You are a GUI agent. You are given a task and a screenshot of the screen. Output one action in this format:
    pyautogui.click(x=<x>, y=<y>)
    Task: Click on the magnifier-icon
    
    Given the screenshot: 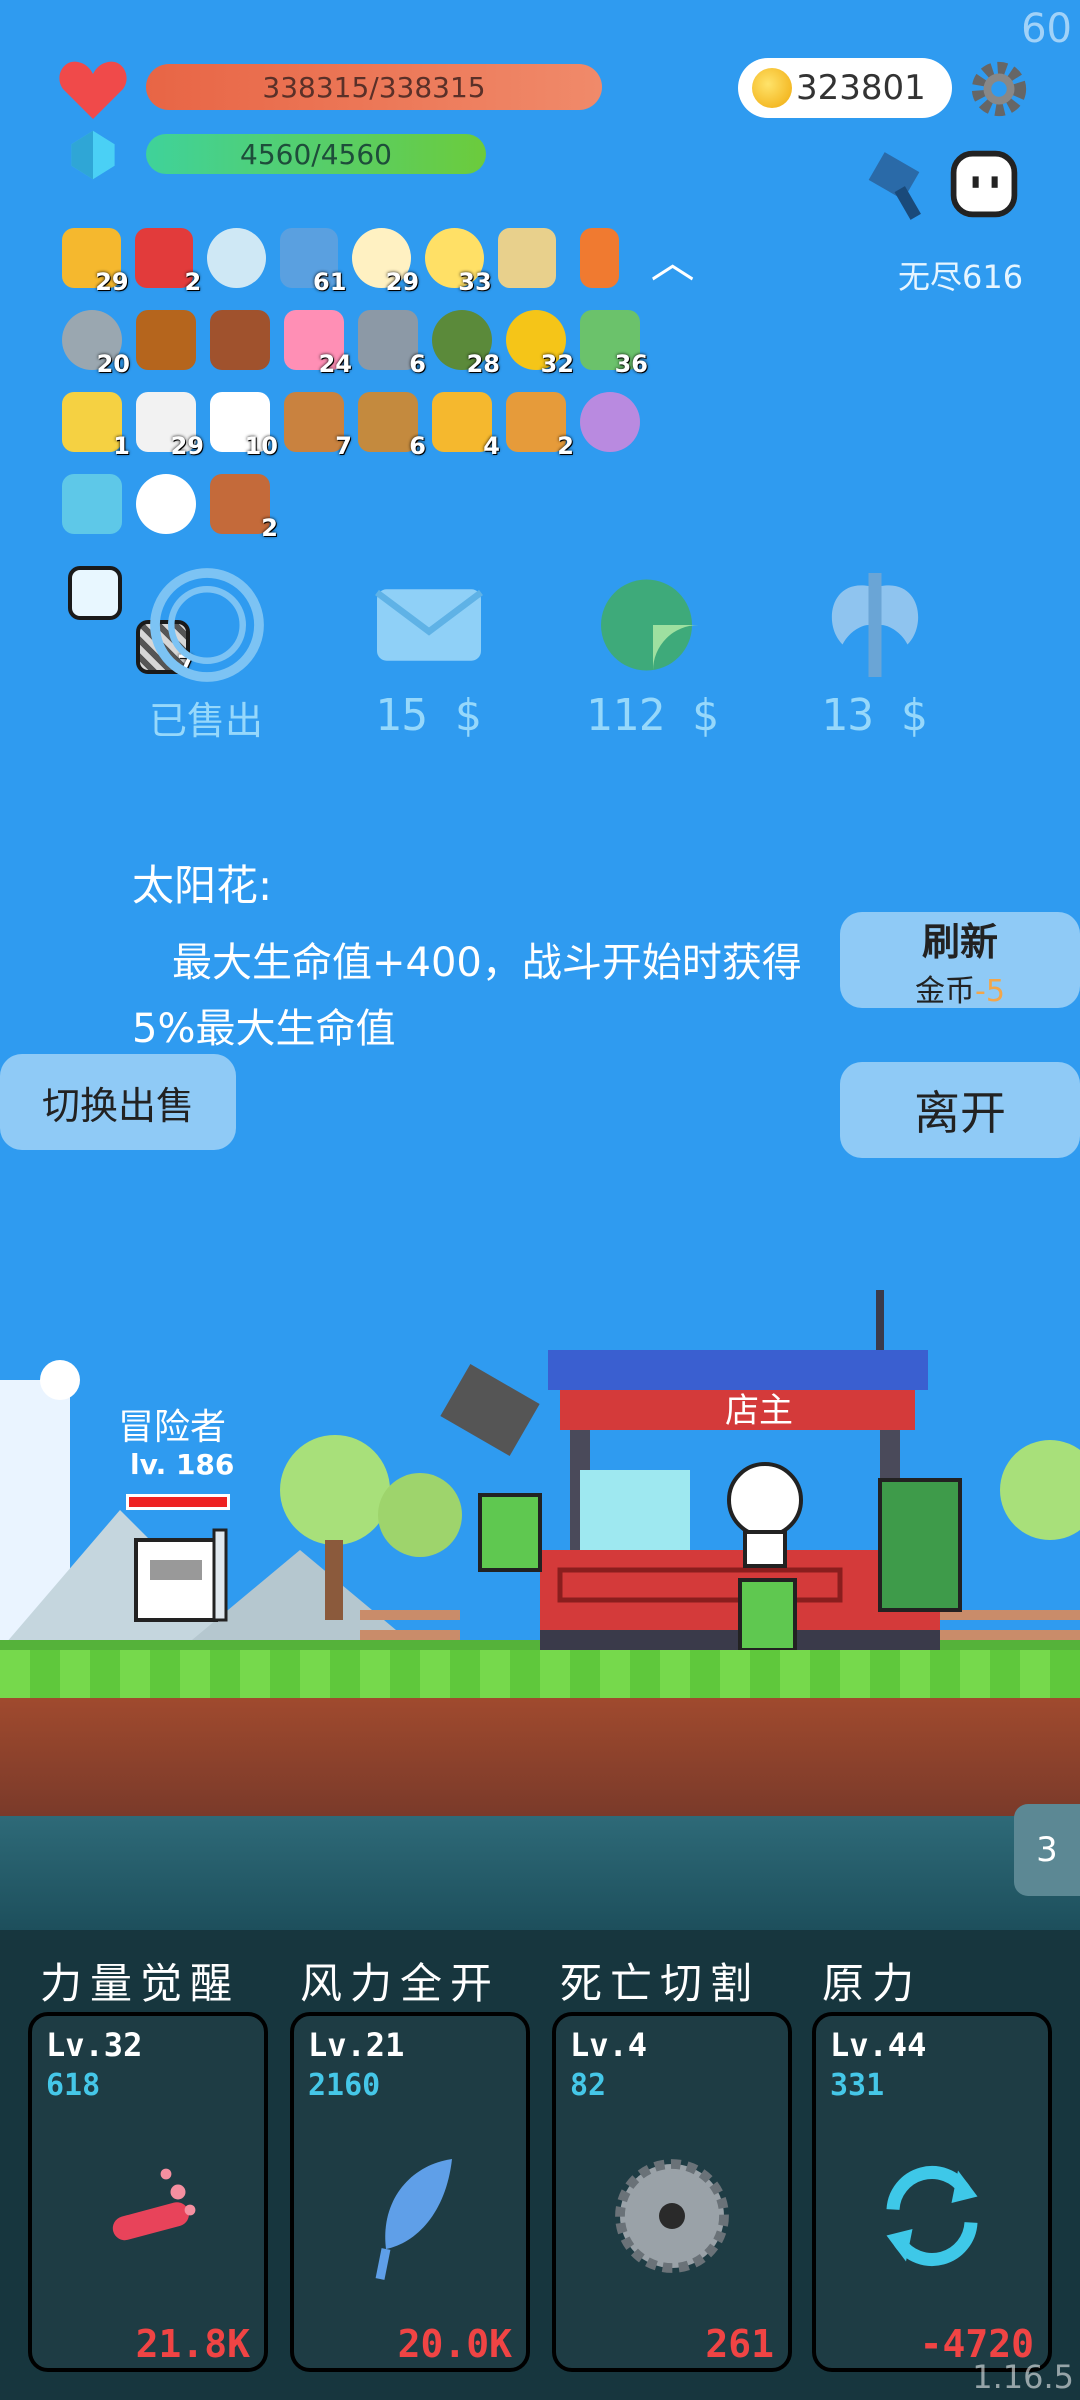 What is the action you would take?
    pyautogui.click(x=236, y=258)
    